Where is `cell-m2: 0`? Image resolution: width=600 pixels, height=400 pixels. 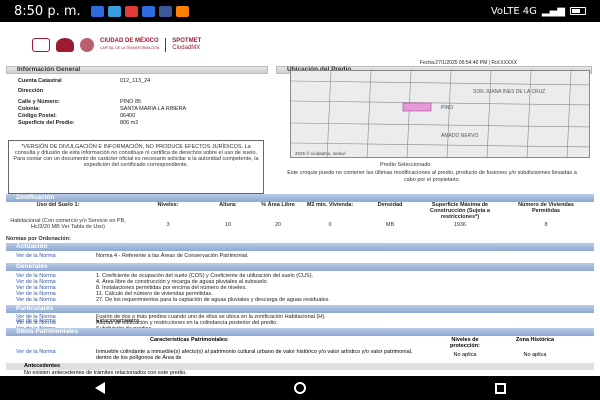 cell-m2: 0 is located at coordinates (330, 225).